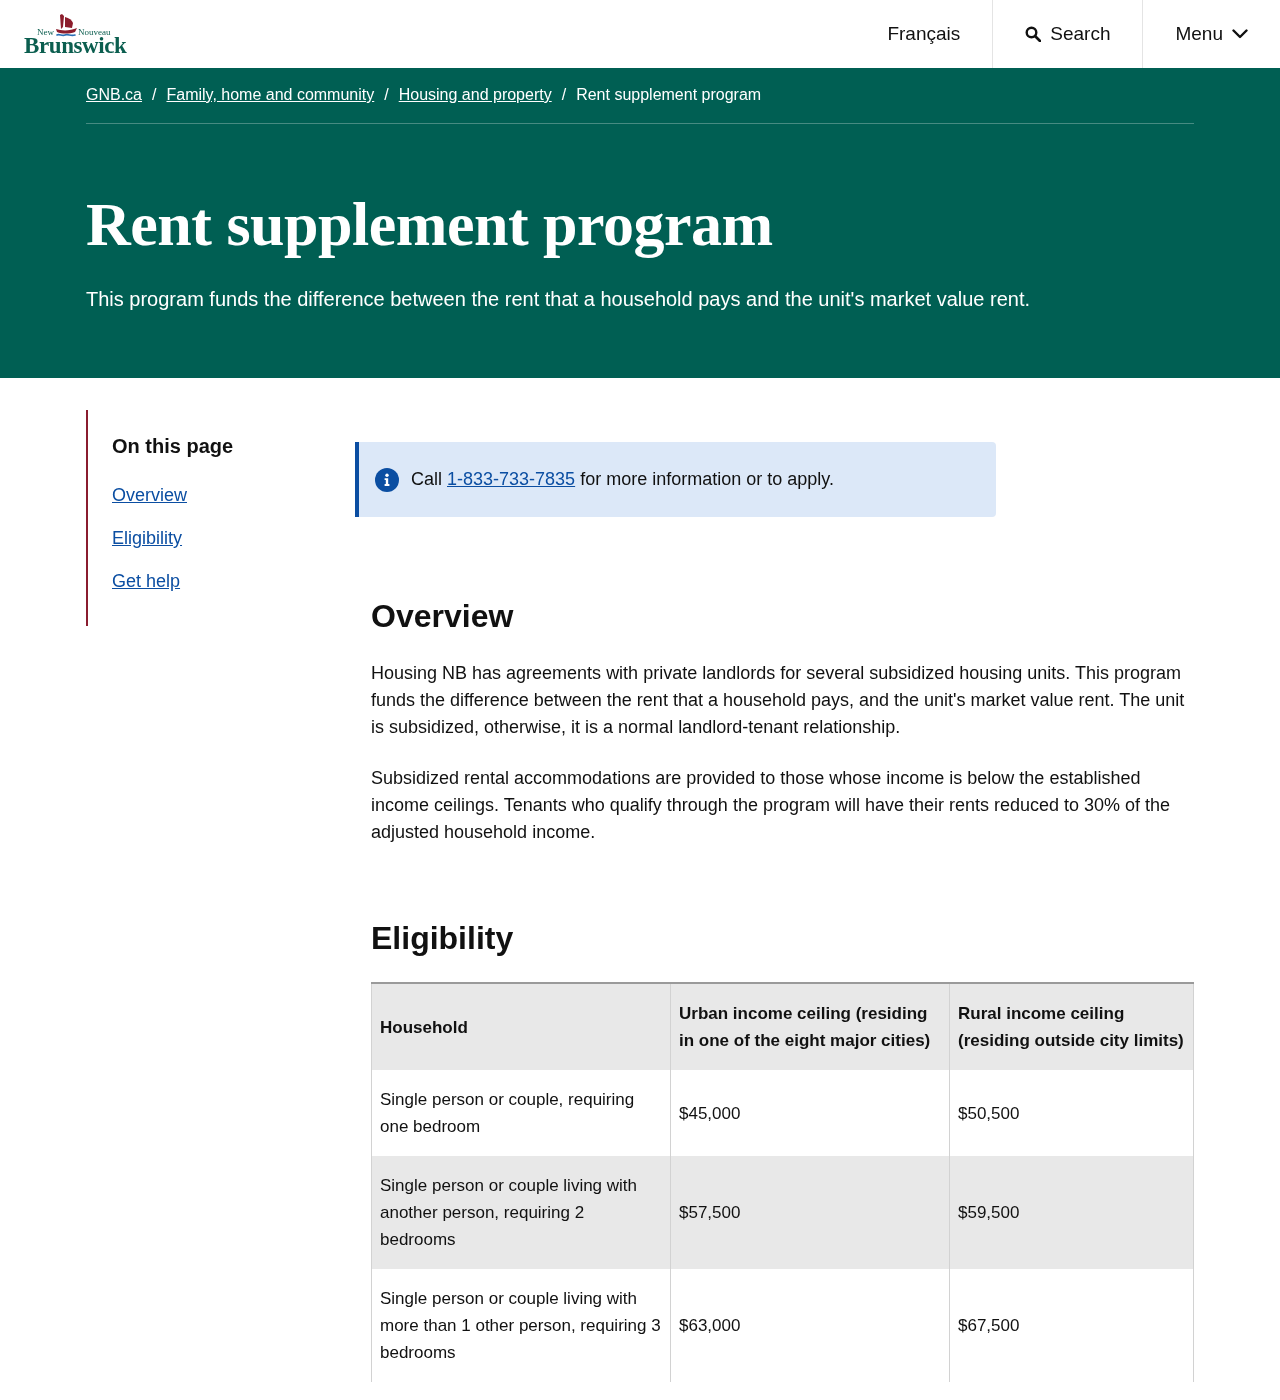 This screenshot has width=1280, height=1400. I want to click on table-cell: $45,000, so click(810, 1113).